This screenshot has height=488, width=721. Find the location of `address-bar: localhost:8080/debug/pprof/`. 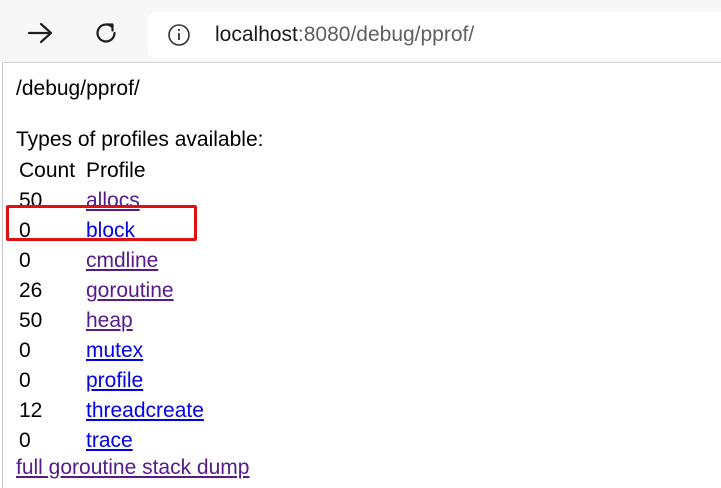

address-bar: localhost:8080/debug/pprof/ is located at coordinates (434, 35).